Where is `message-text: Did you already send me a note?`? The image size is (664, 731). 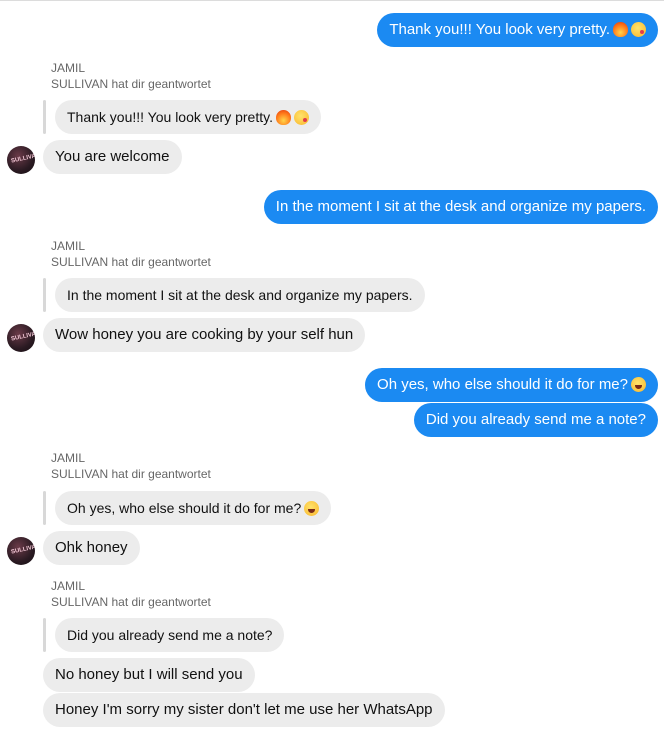
message-text: Did you already send me a note? is located at coordinates (535, 419).